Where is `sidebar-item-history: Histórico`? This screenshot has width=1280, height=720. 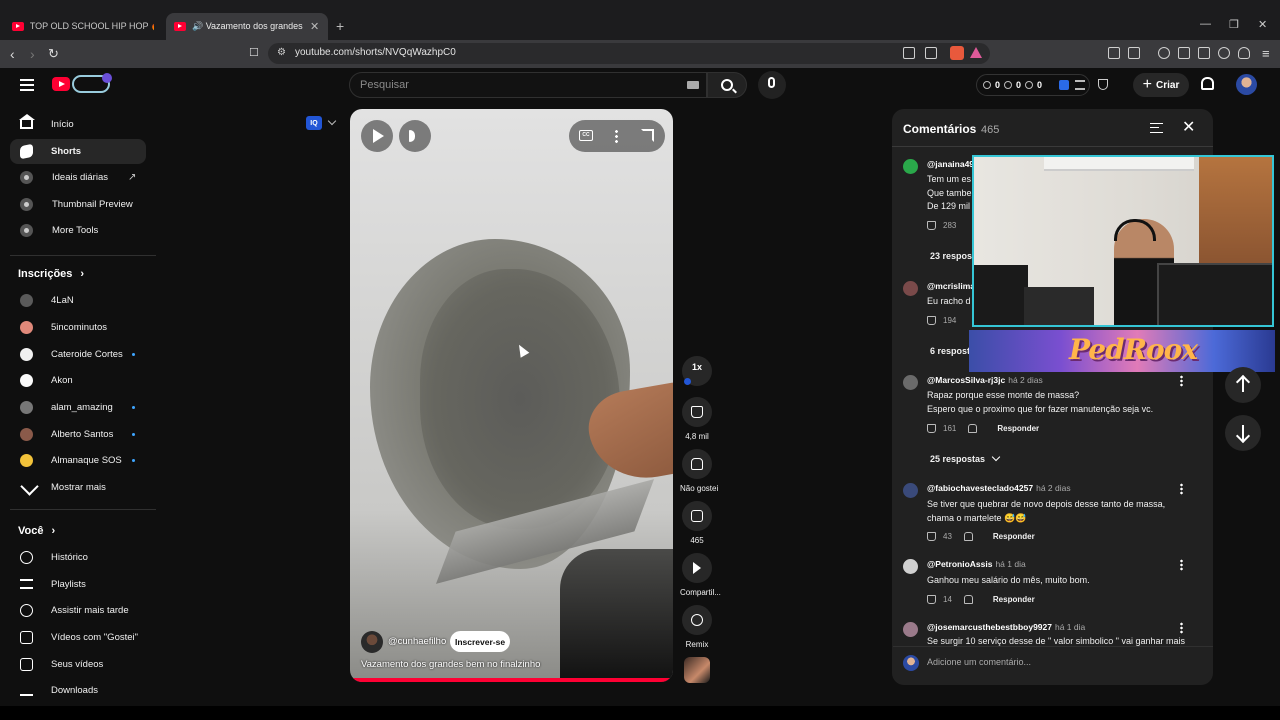 sidebar-item-history: Histórico is located at coordinates (78, 557).